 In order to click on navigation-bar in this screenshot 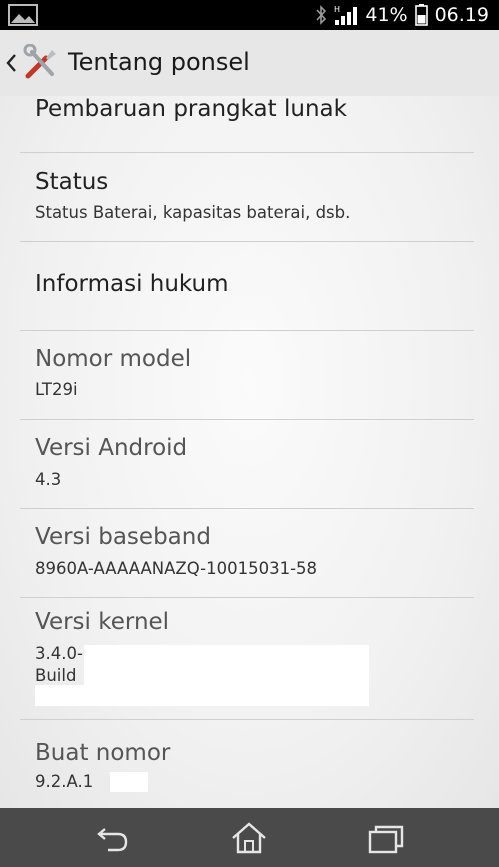, I will do `click(249, 837)`.